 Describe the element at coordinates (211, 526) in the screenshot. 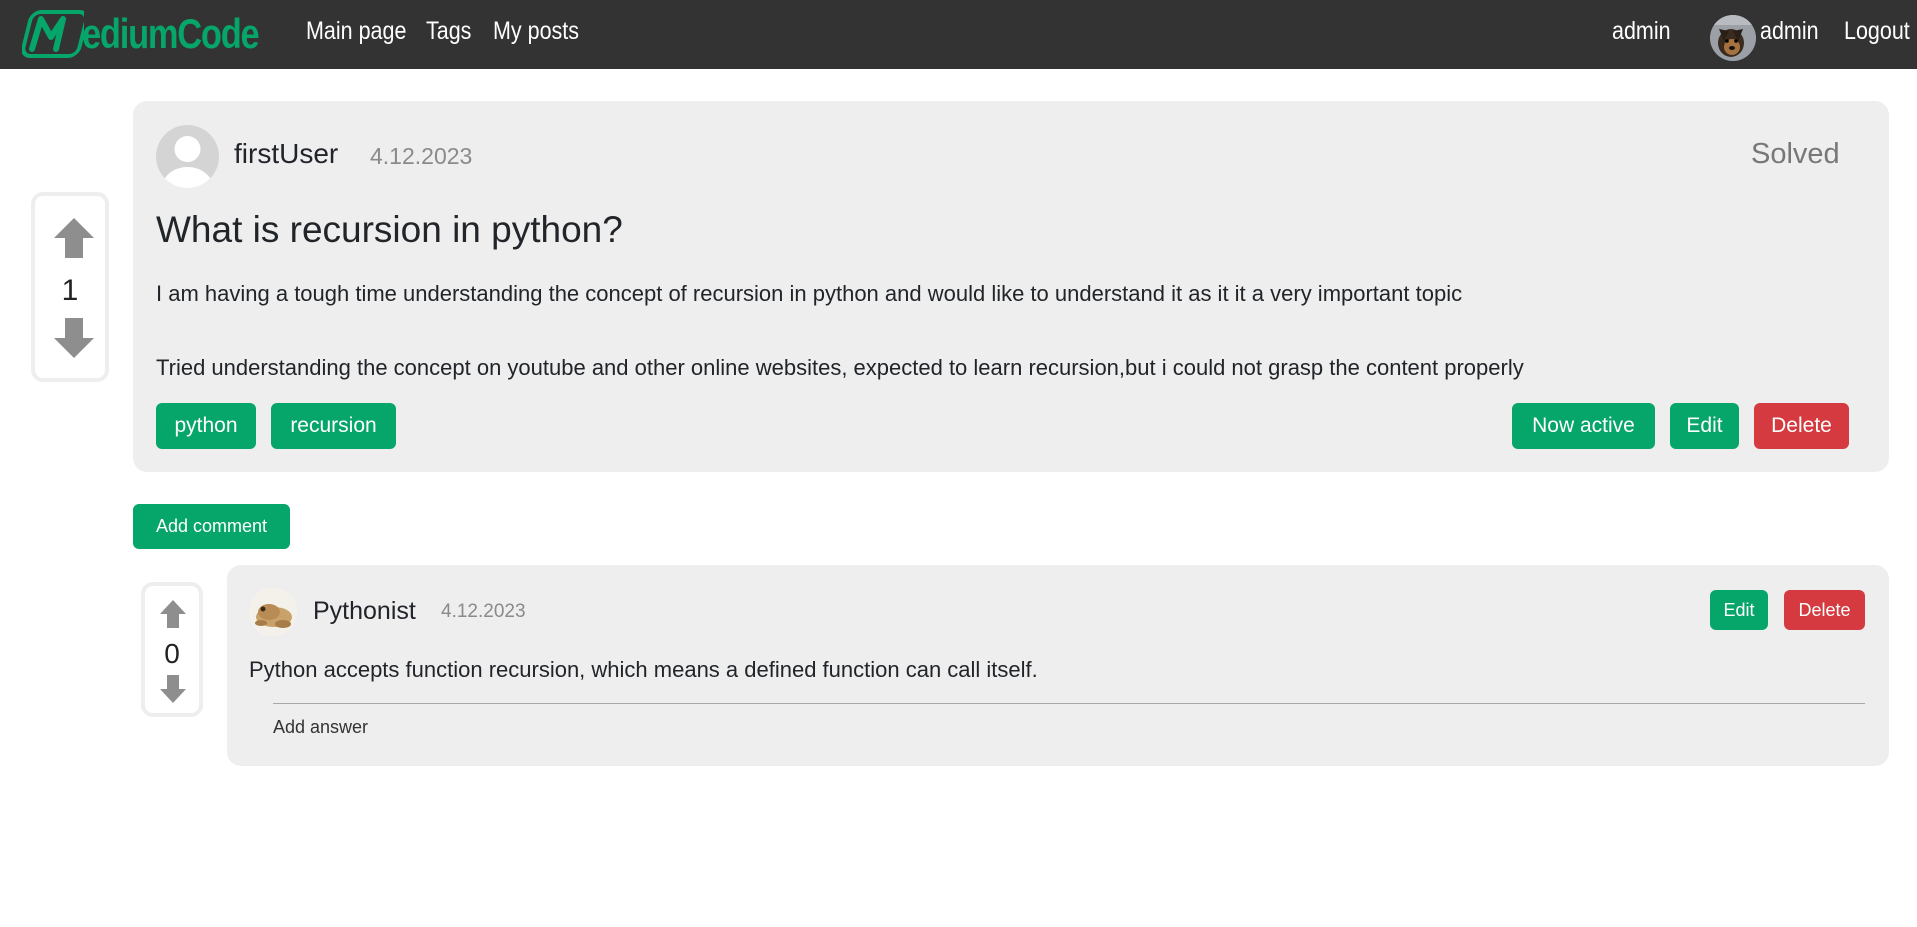

I see `add-comment-button: Add comment` at that location.